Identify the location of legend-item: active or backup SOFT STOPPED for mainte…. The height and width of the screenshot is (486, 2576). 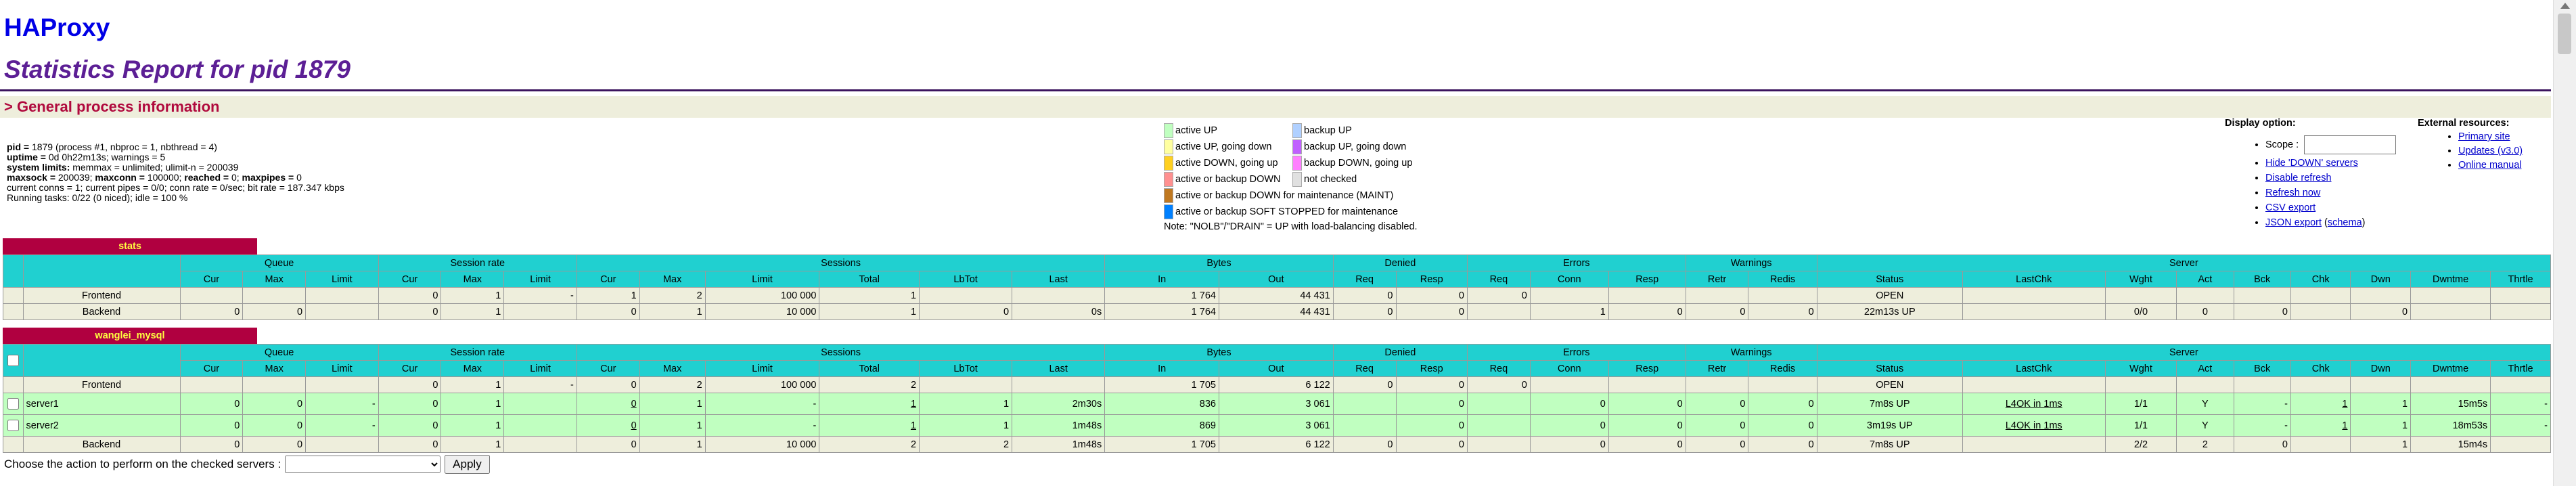
(1296, 212).